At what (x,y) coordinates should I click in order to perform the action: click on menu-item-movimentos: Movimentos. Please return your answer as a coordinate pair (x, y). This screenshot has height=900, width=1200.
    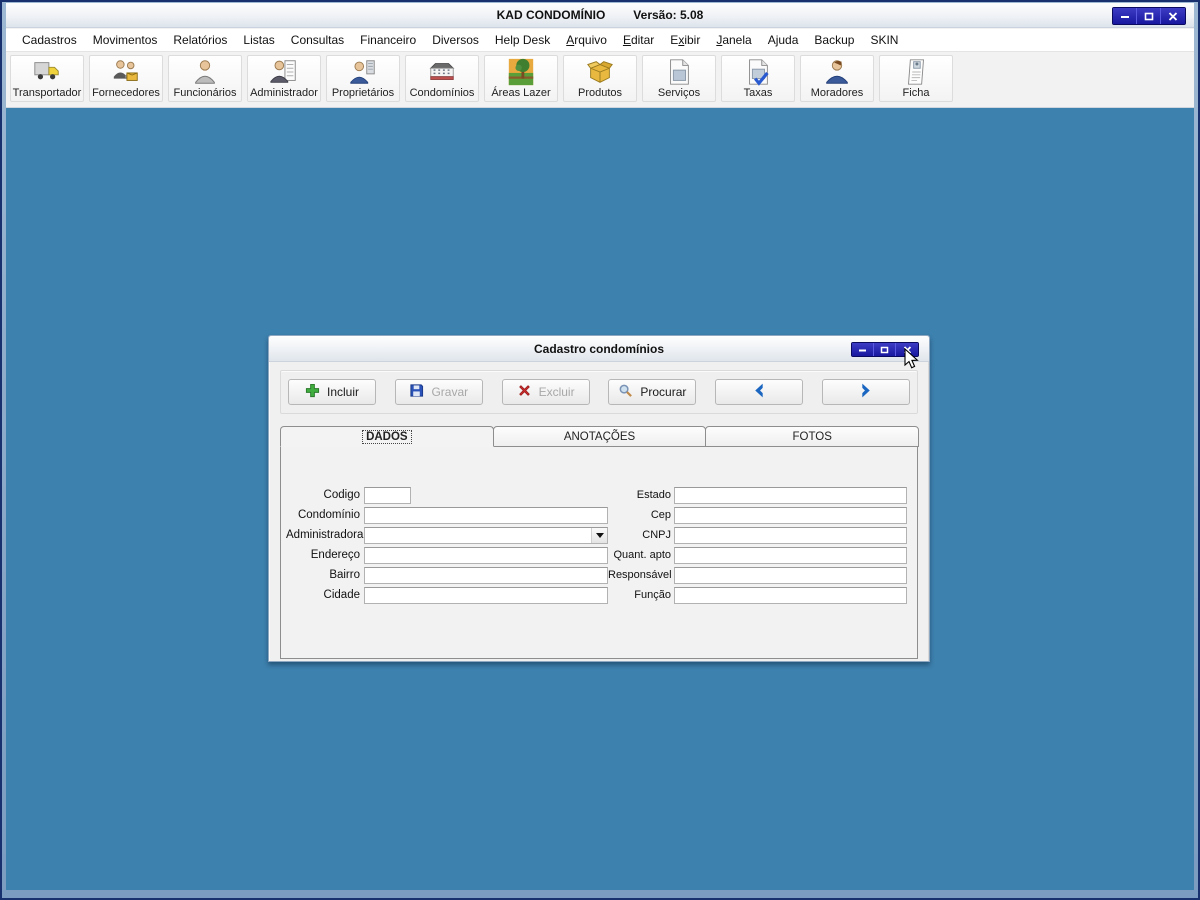
    Looking at the image, I should click on (125, 40).